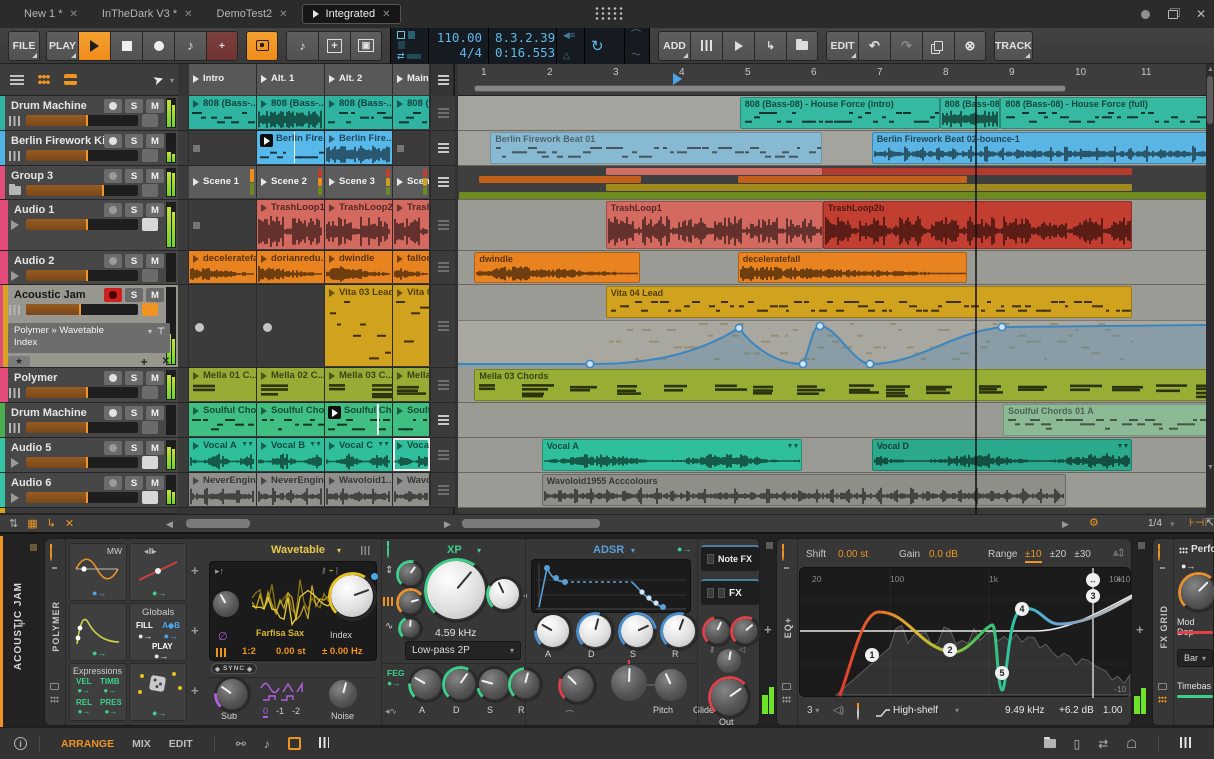 The width and height of the screenshot is (1214, 759). I want to click on osc-dropdown-icon: ▾, so click(339, 550).